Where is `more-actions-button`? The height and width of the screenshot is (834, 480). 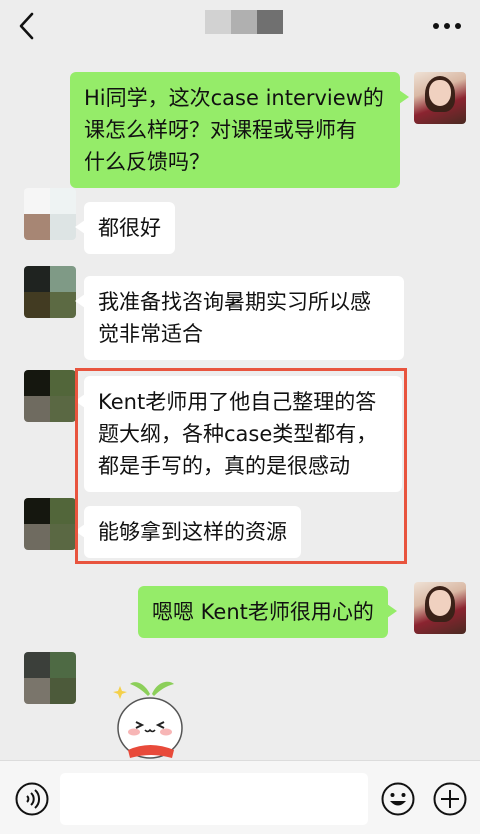 more-actions-button is located at coordinates (450, 799).